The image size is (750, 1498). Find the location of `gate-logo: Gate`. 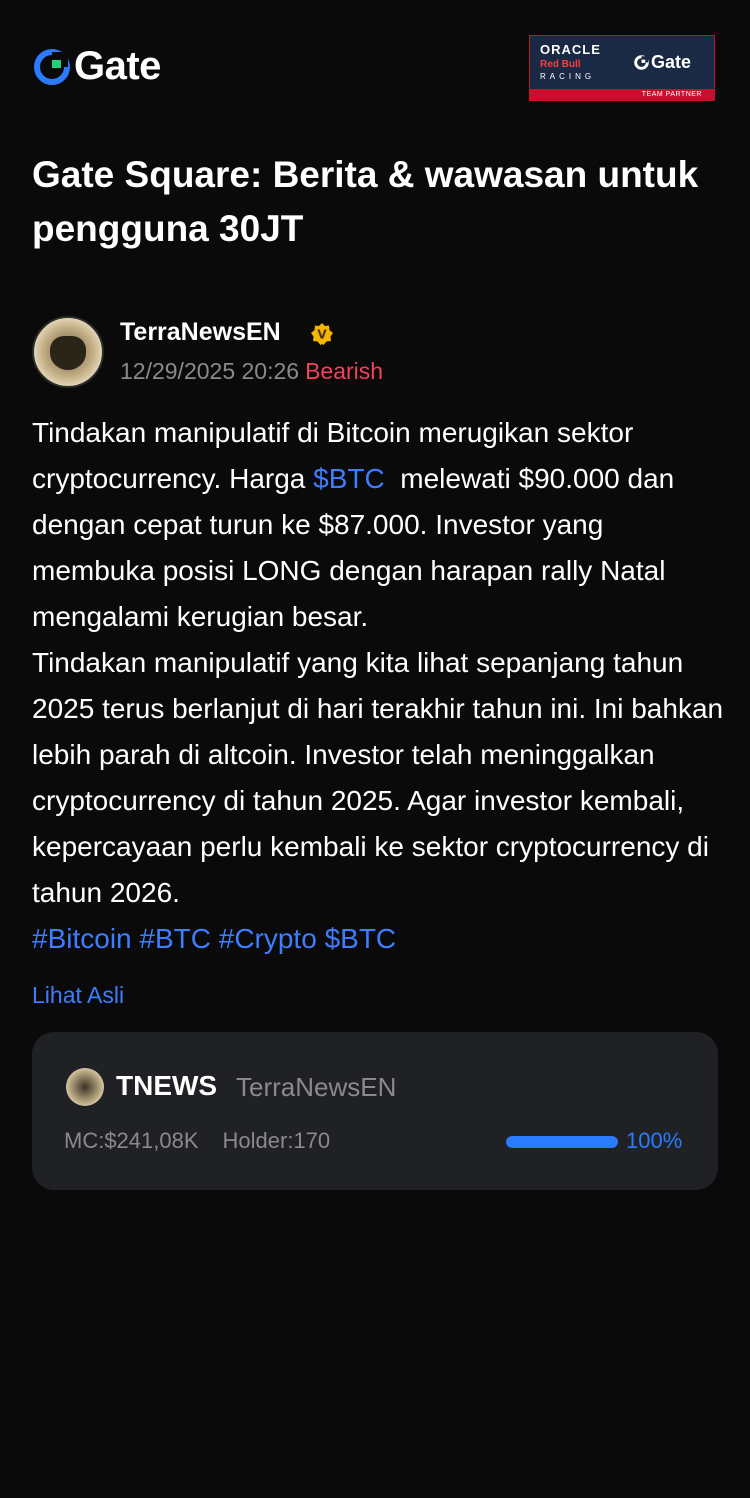

gate-logo: Gate is located at coordinates (97, 66).